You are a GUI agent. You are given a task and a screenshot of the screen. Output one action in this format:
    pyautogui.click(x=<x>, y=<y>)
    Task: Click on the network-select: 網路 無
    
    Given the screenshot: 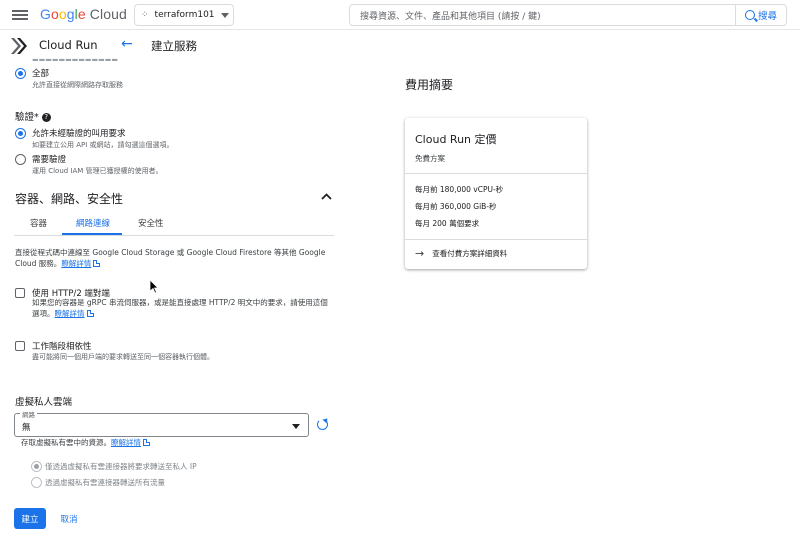 What is the action you would take?
    pyautogui.click(x=161, y=423)
    